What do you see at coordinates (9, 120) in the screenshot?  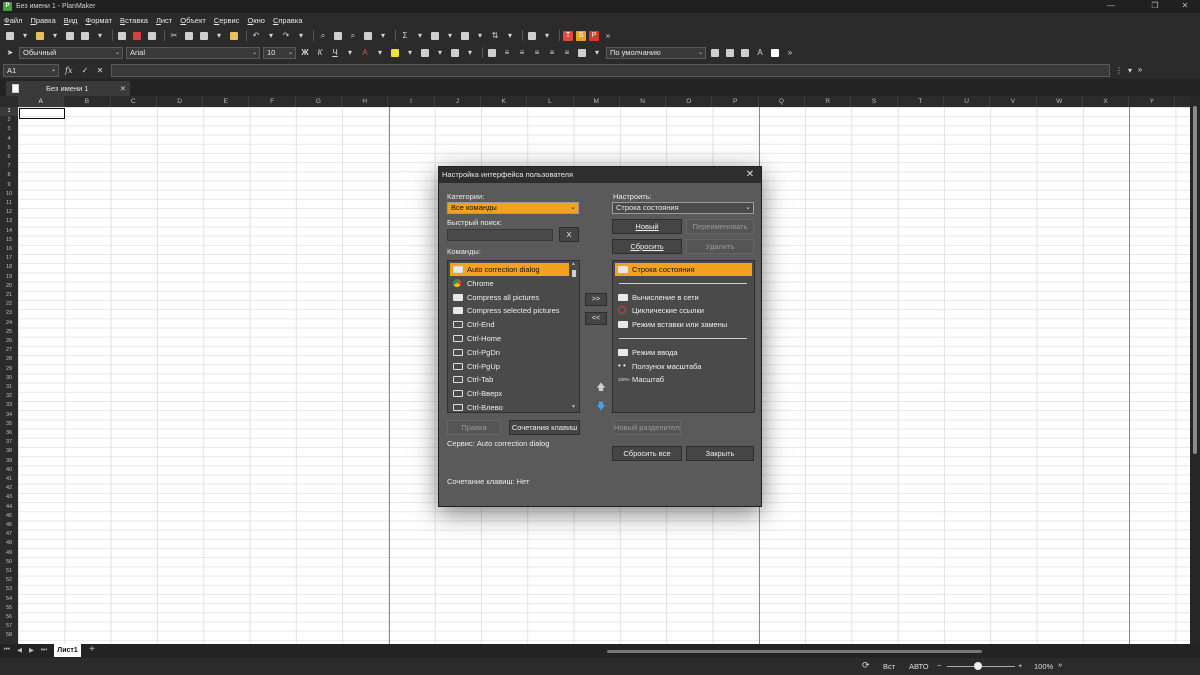 I see `row-header: 2` at bounding box center [9, 120].